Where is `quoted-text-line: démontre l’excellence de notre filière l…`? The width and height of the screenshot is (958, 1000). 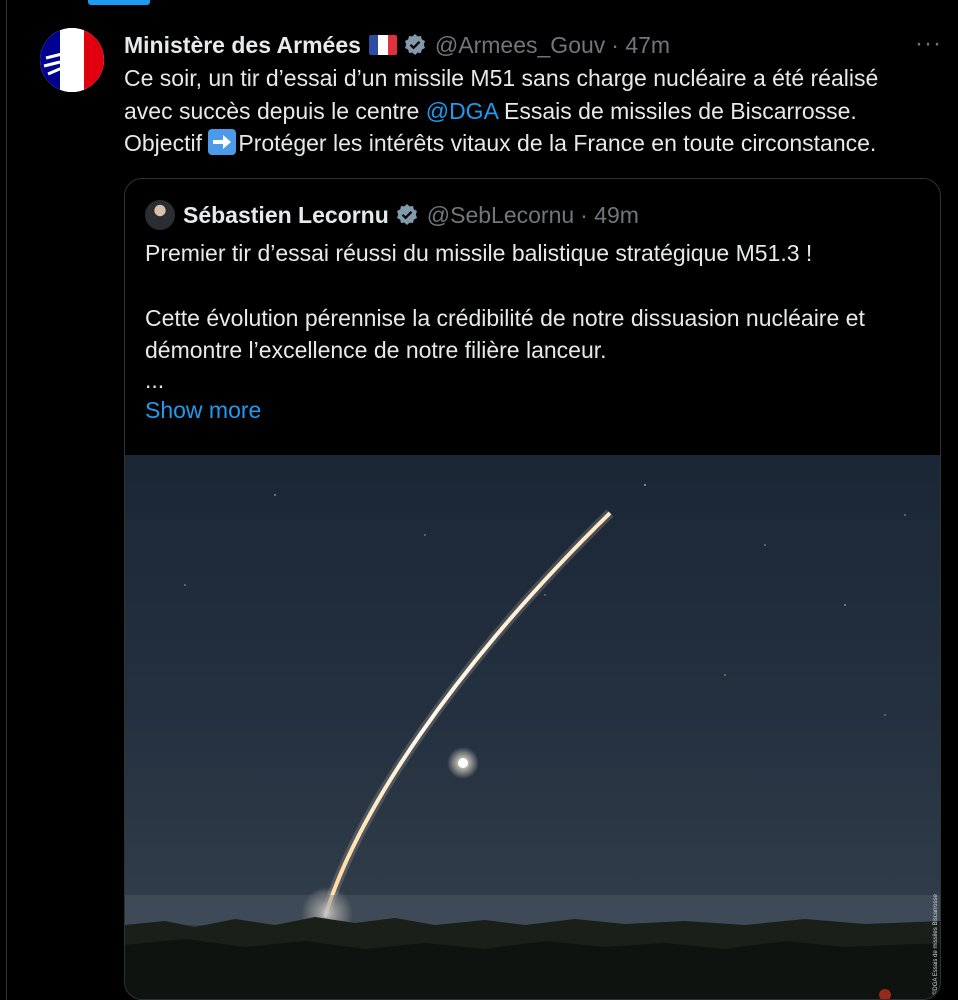
quoted-text-line: démontre l’excellence de notre filière l… is located at coordinates (376, 350).